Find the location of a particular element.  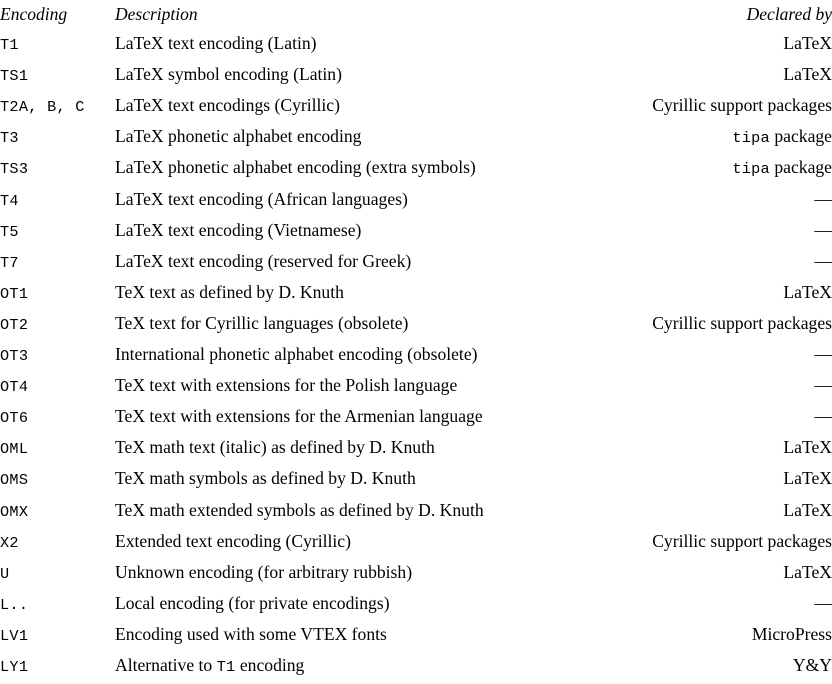

cell-encoding: OMS is located at coordinates (14, 480).